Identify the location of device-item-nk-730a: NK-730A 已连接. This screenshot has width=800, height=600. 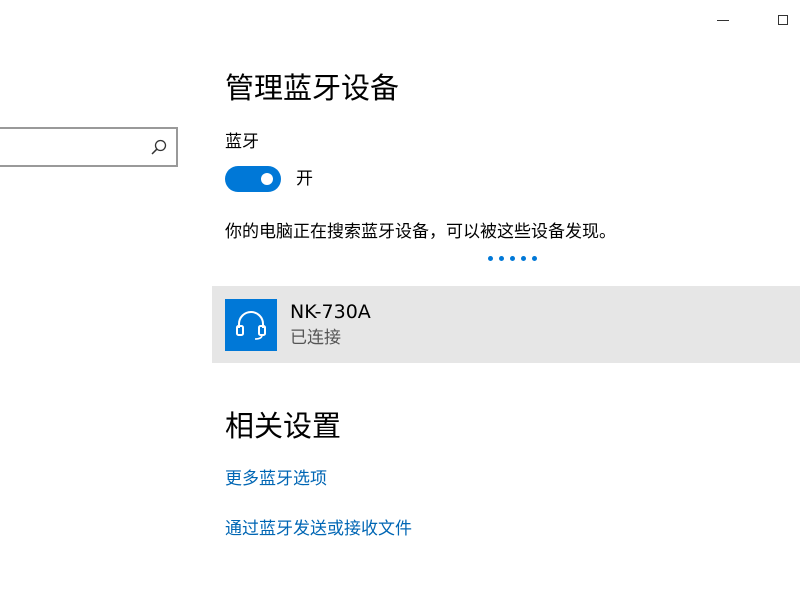
(506, 324).